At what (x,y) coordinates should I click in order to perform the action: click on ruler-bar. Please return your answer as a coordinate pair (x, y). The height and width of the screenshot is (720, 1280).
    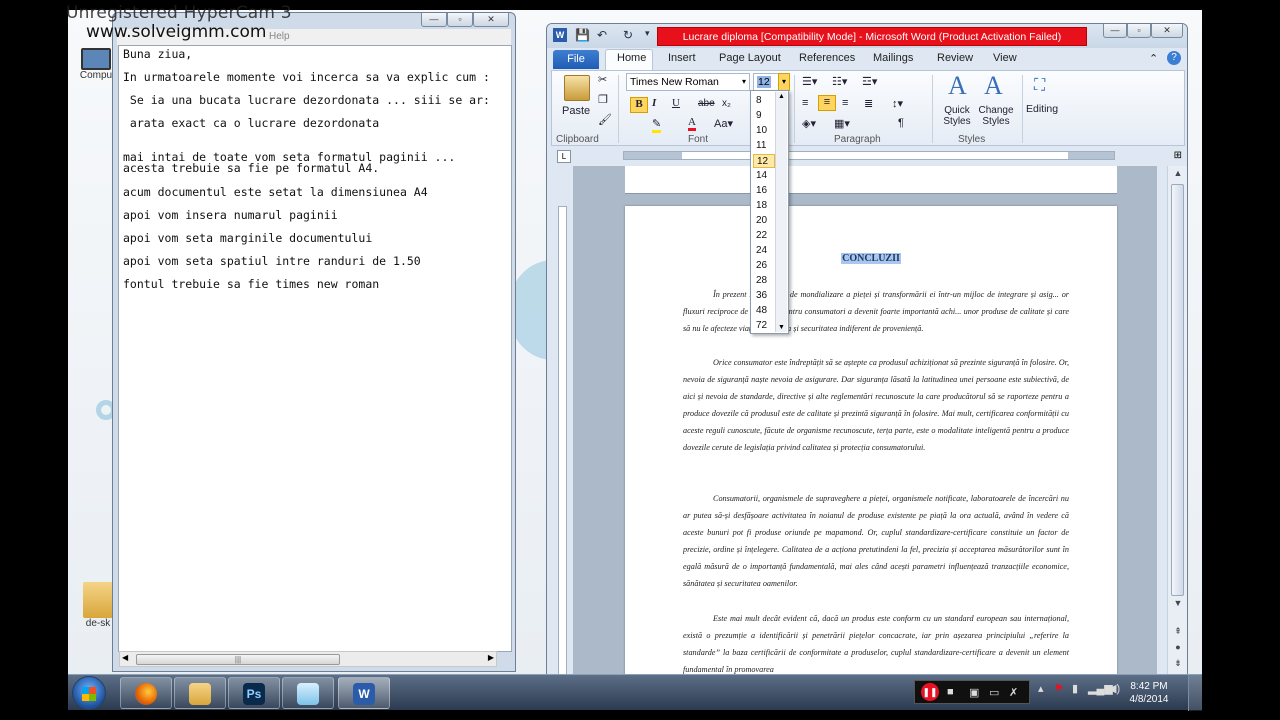
    Looking at the image, I should click on (869, 155).